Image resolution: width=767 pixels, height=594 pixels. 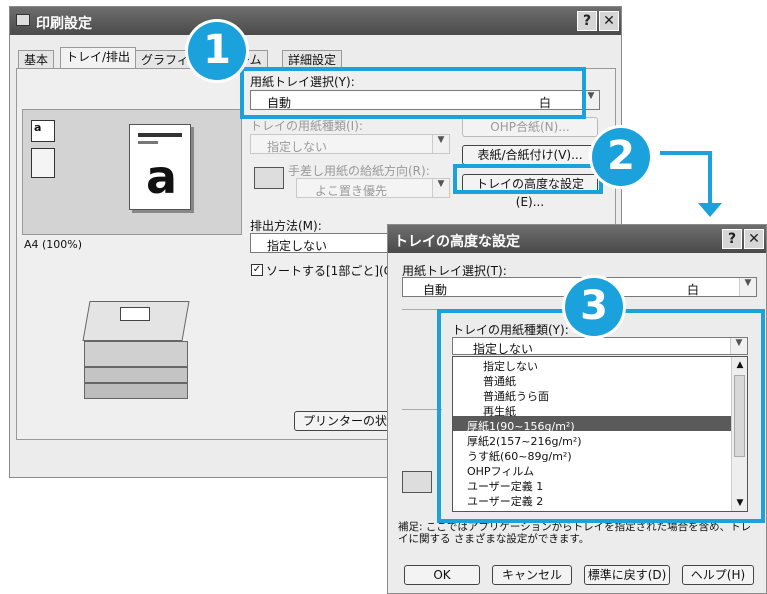 I want to click on reset-default-button: 標準に戻す(D), so click(x=627, y=575).